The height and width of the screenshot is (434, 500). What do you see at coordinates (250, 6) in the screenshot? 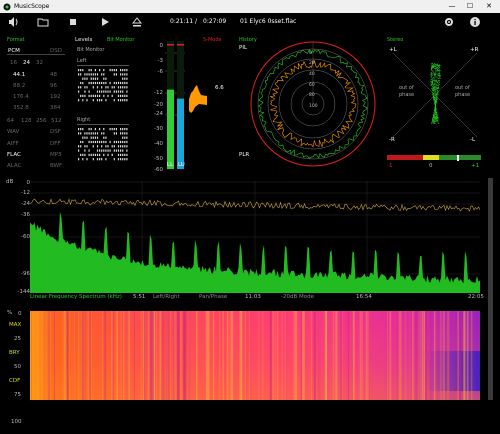
I see `title-bar: MusicScope — ☐ ✕` at bounding box center [250, 6].